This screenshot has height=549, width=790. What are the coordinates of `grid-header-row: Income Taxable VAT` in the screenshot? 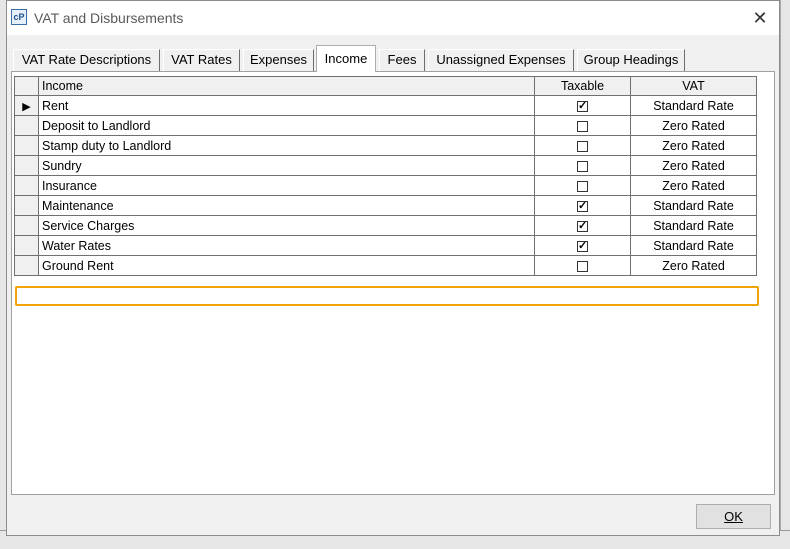 It's located at (385, 86).